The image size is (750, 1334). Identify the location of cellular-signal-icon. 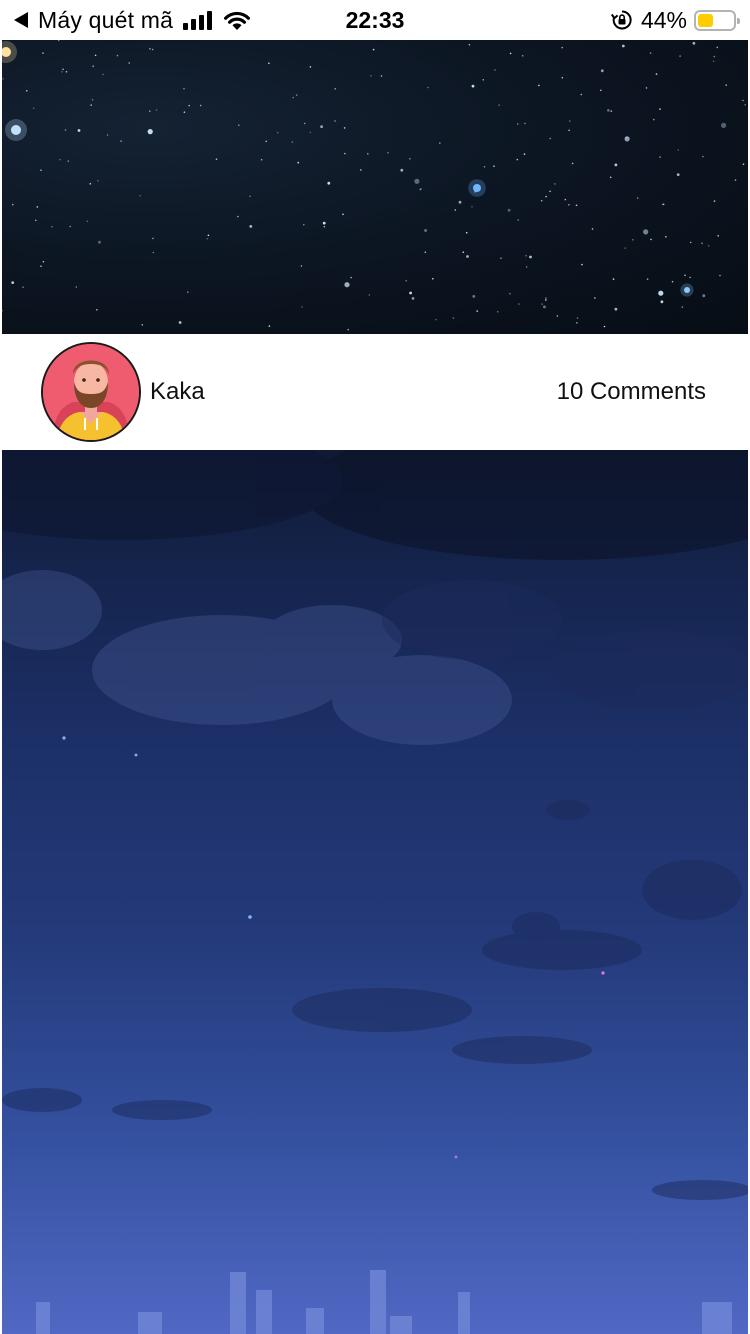
(198, 20).